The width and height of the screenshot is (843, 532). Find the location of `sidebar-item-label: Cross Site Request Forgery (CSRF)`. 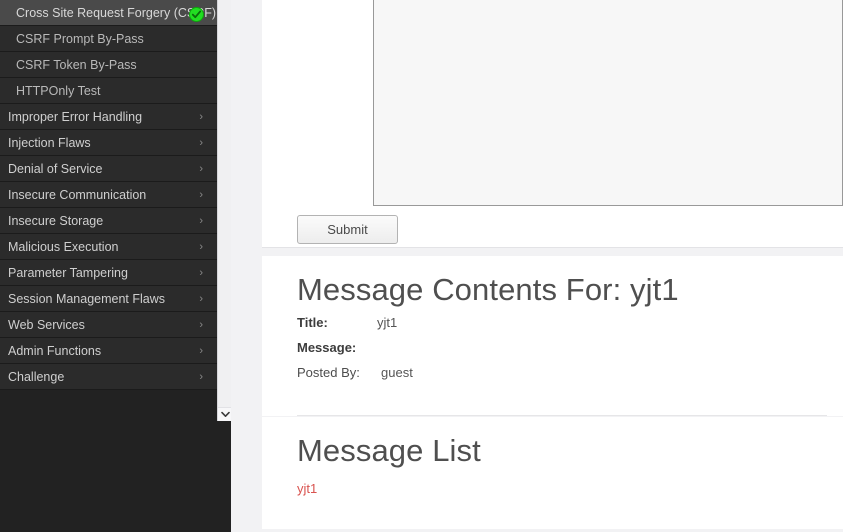

sidebar-item-label: Cross Site Request Forgery (CSRF) is located at coordinates (116, 13).